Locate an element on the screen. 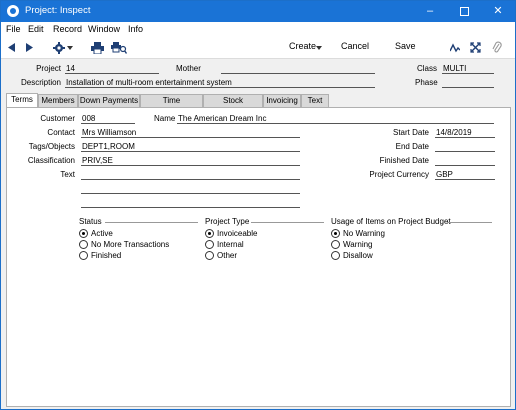 This screenshot has width=516, height=410. maximize-button is located at coordinates (464, 11).